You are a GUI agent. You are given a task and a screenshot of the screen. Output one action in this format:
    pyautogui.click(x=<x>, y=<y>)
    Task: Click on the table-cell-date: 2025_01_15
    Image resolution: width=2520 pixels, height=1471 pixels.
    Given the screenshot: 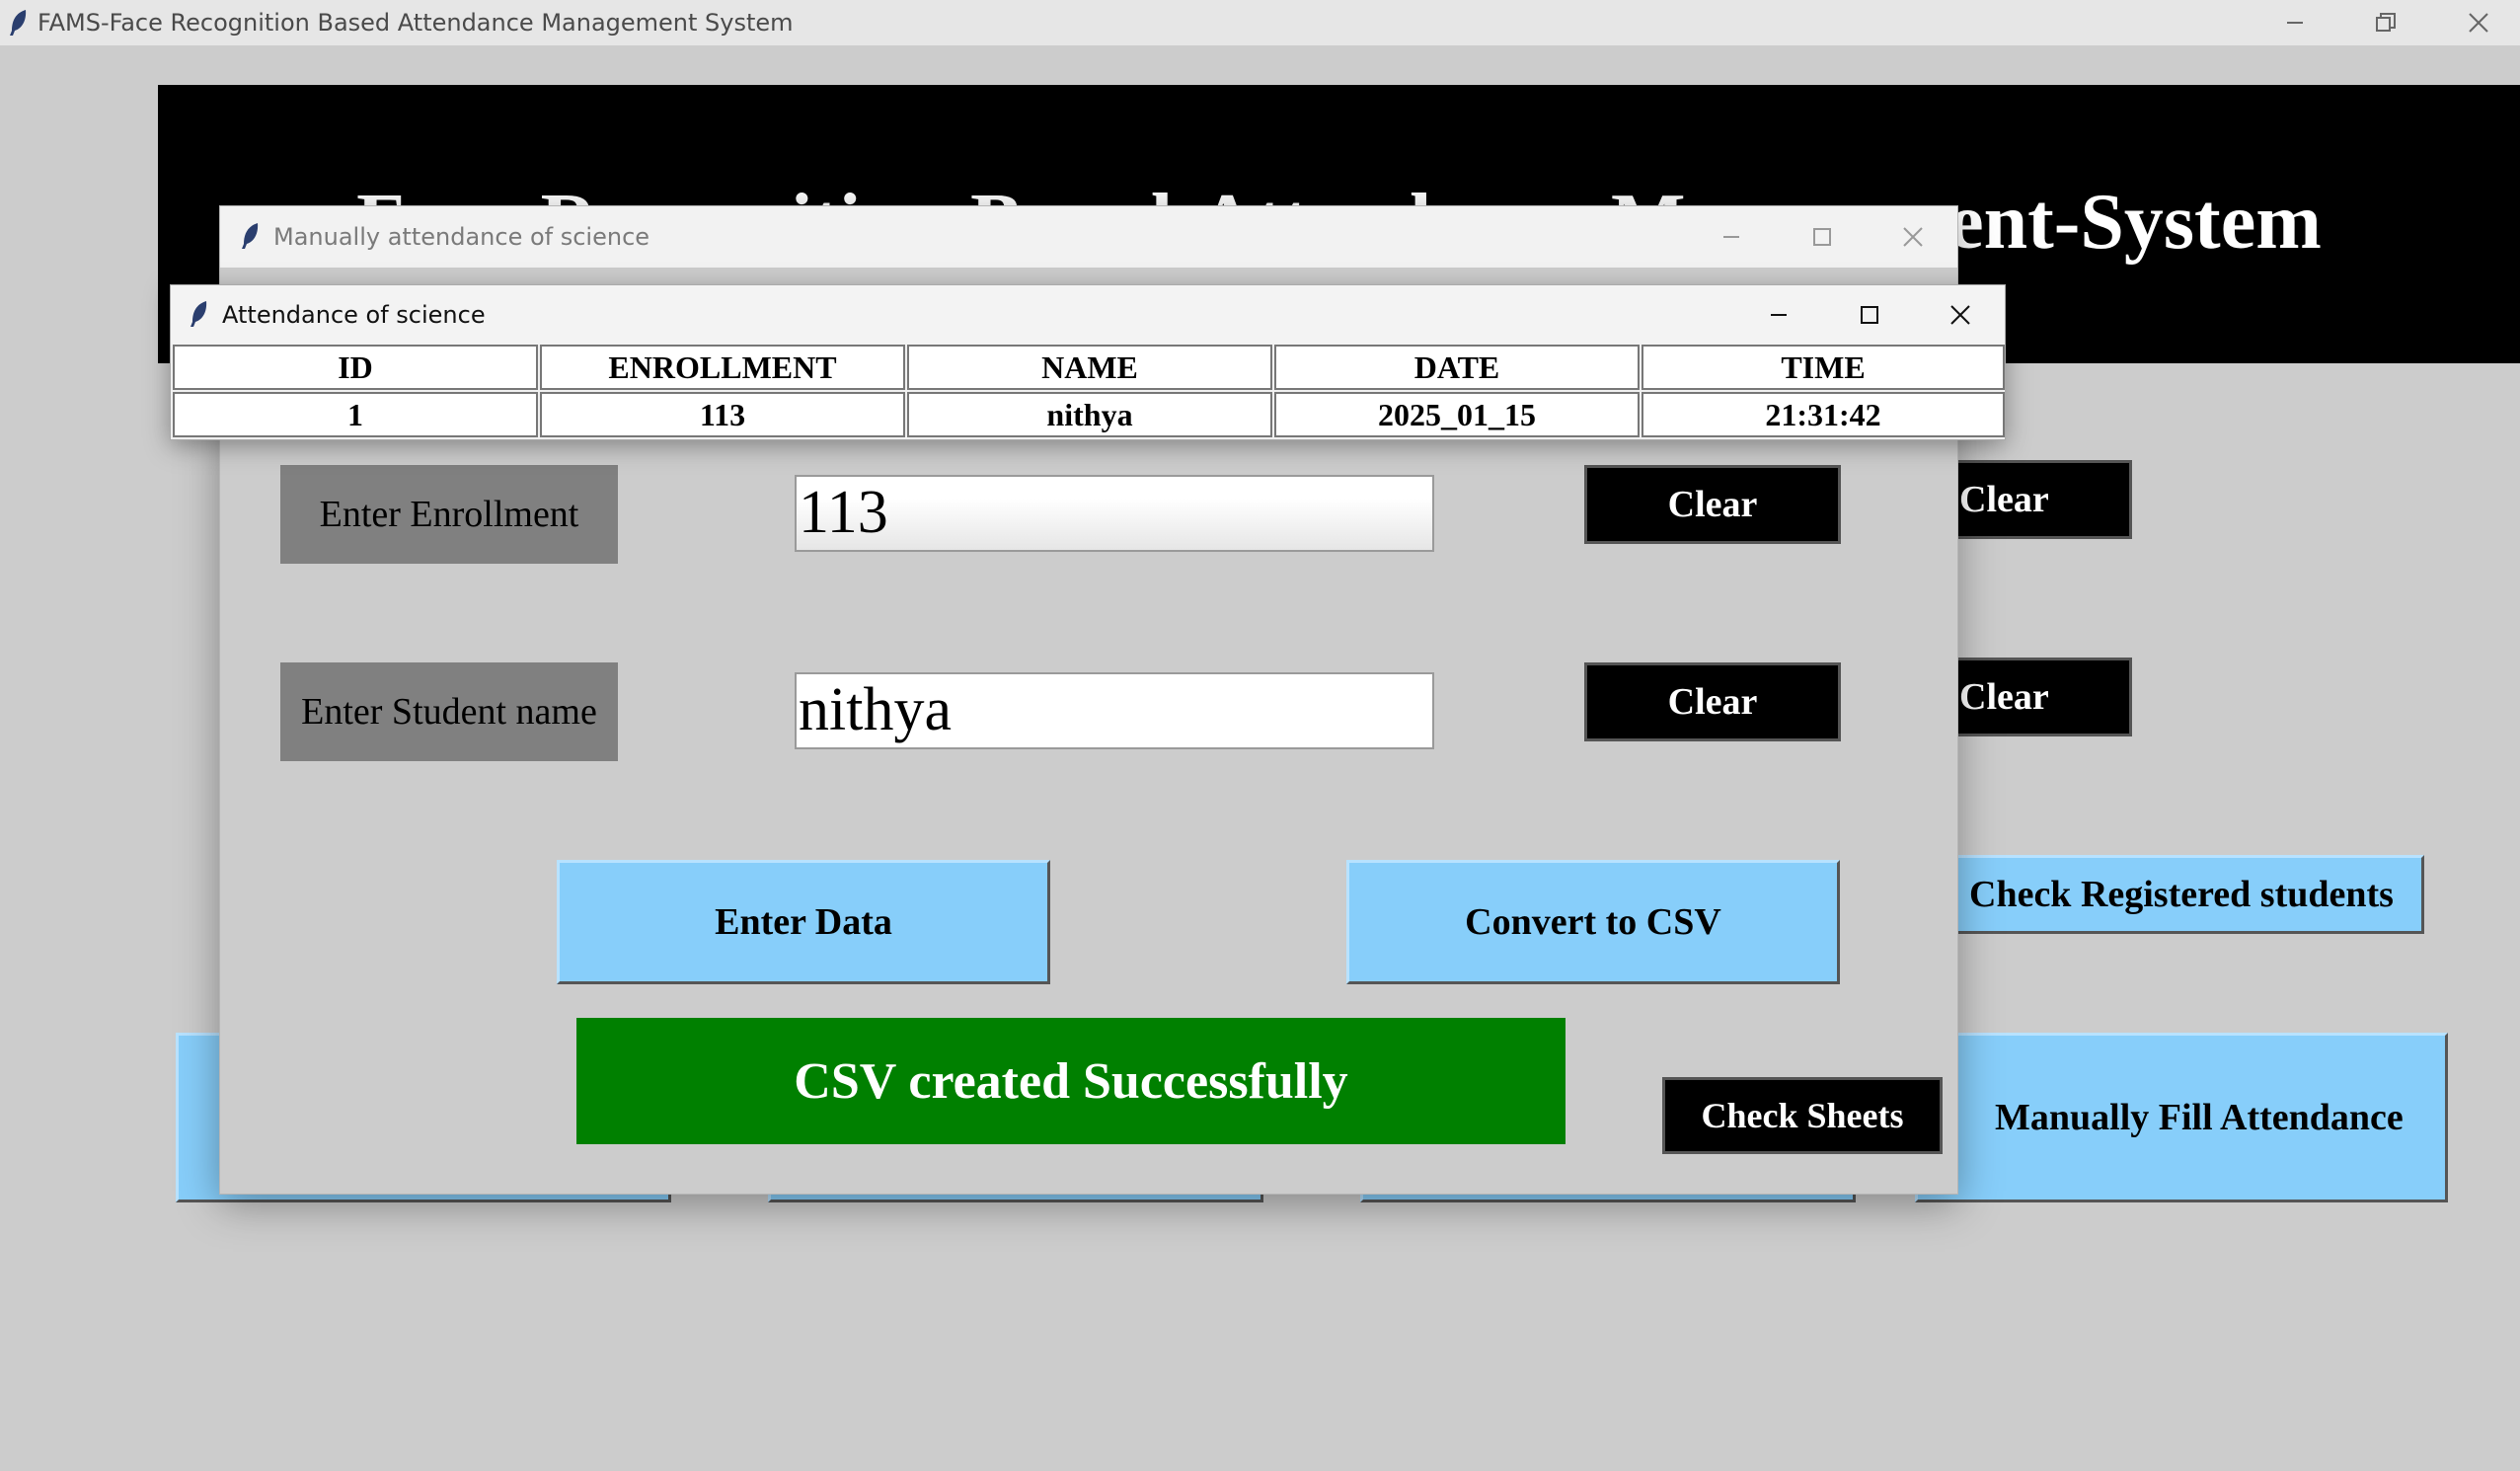 What is the action you would take?
    pyautogui.click(x=1457, y=414)
    